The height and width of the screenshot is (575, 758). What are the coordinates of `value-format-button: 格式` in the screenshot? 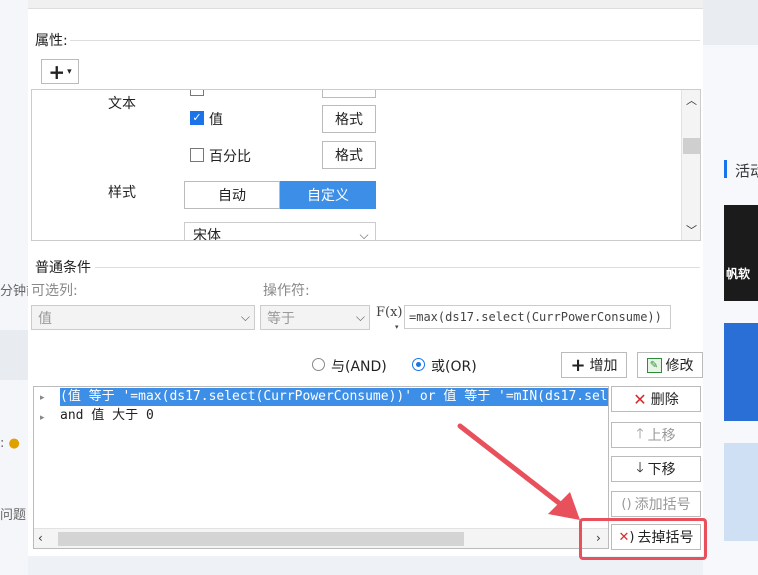 It's located at (349, 119).